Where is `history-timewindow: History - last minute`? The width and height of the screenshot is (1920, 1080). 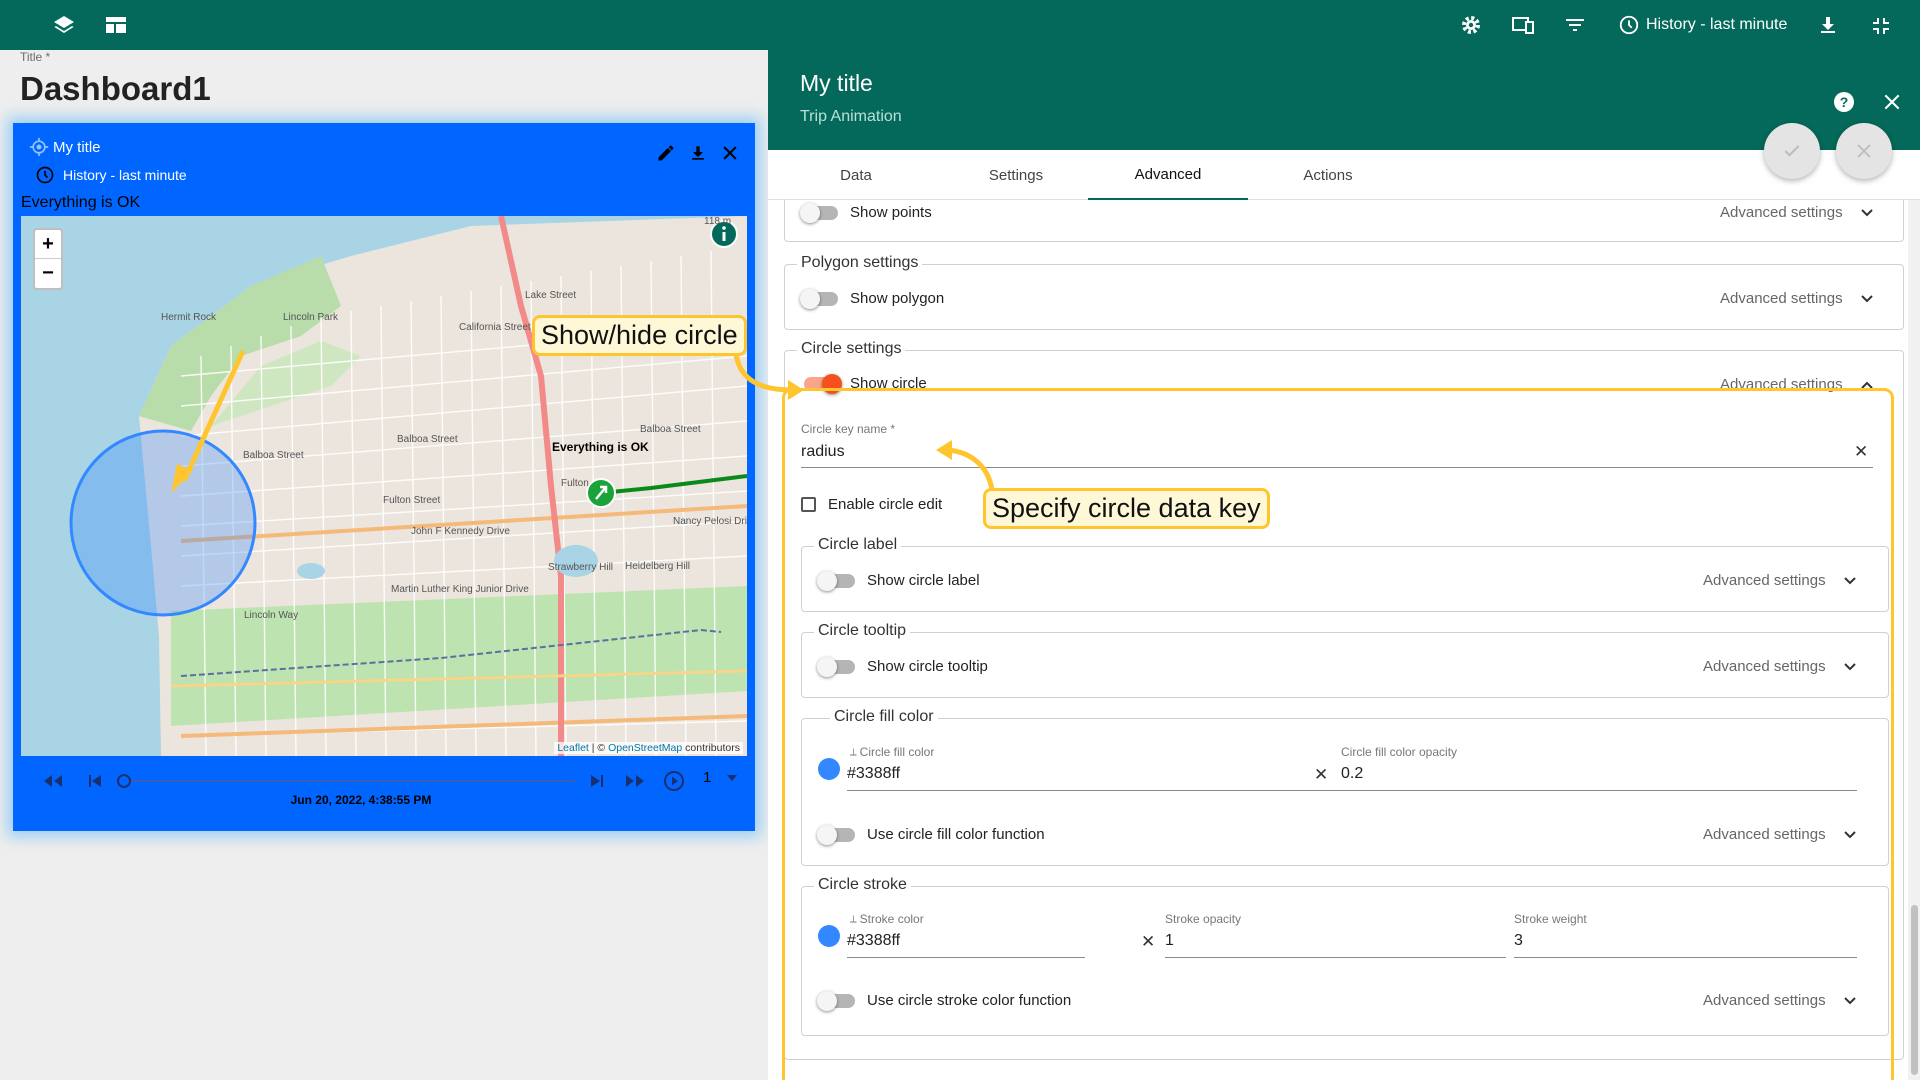 history-timewindow: History - last minute is located at coordinates (1702, 25).